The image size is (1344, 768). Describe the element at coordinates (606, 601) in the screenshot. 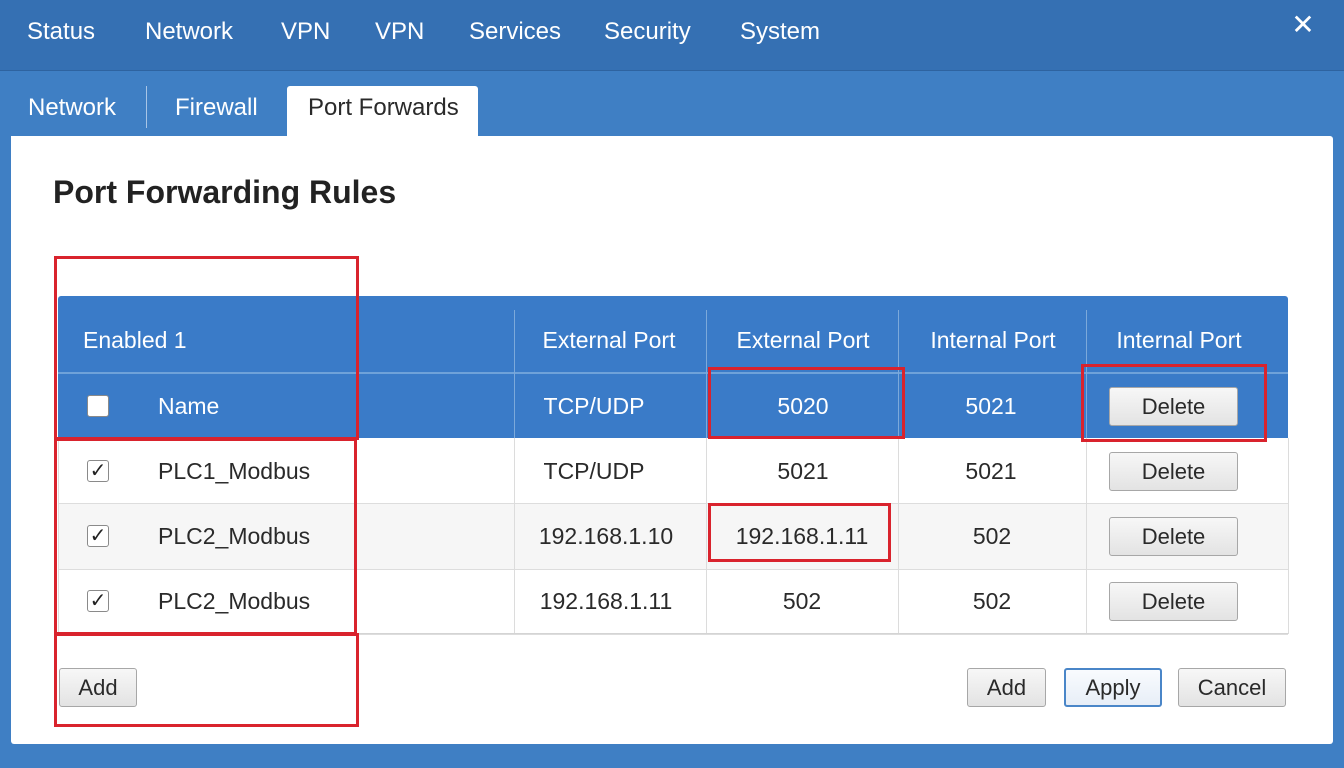

I see `rule-col3: 192.168.1.11` at that location.